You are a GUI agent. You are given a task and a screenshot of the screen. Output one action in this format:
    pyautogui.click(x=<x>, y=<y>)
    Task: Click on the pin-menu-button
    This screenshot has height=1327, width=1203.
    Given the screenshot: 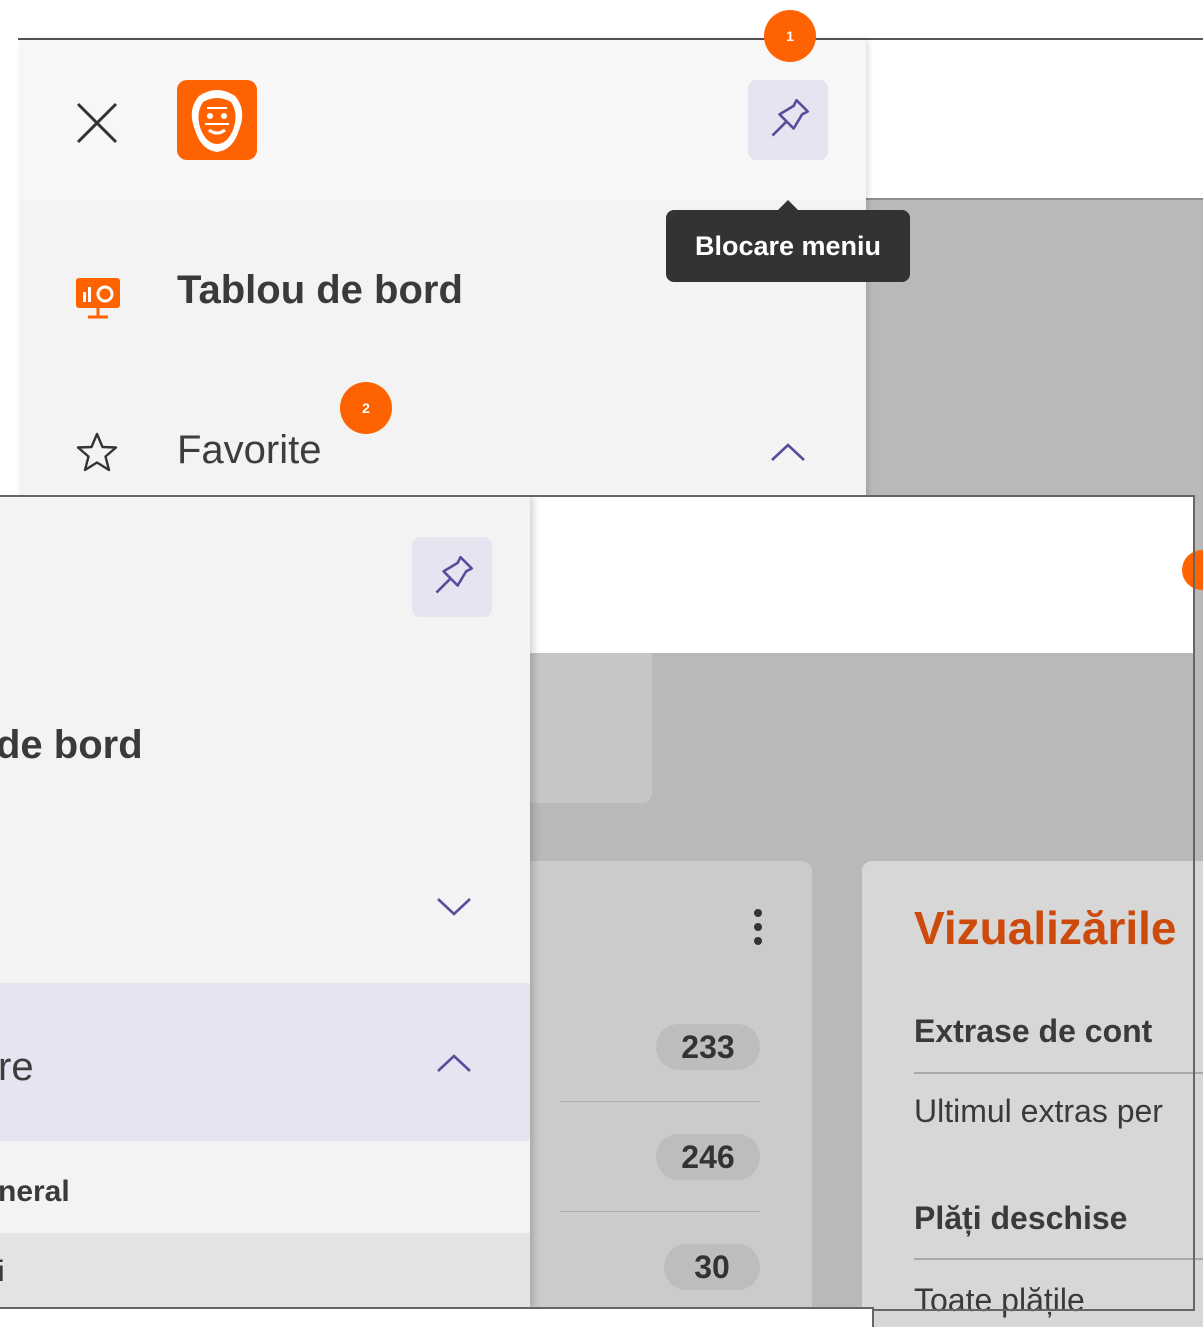 What is the action you would take?
    pyautogui.click(x=788, y=120)
    